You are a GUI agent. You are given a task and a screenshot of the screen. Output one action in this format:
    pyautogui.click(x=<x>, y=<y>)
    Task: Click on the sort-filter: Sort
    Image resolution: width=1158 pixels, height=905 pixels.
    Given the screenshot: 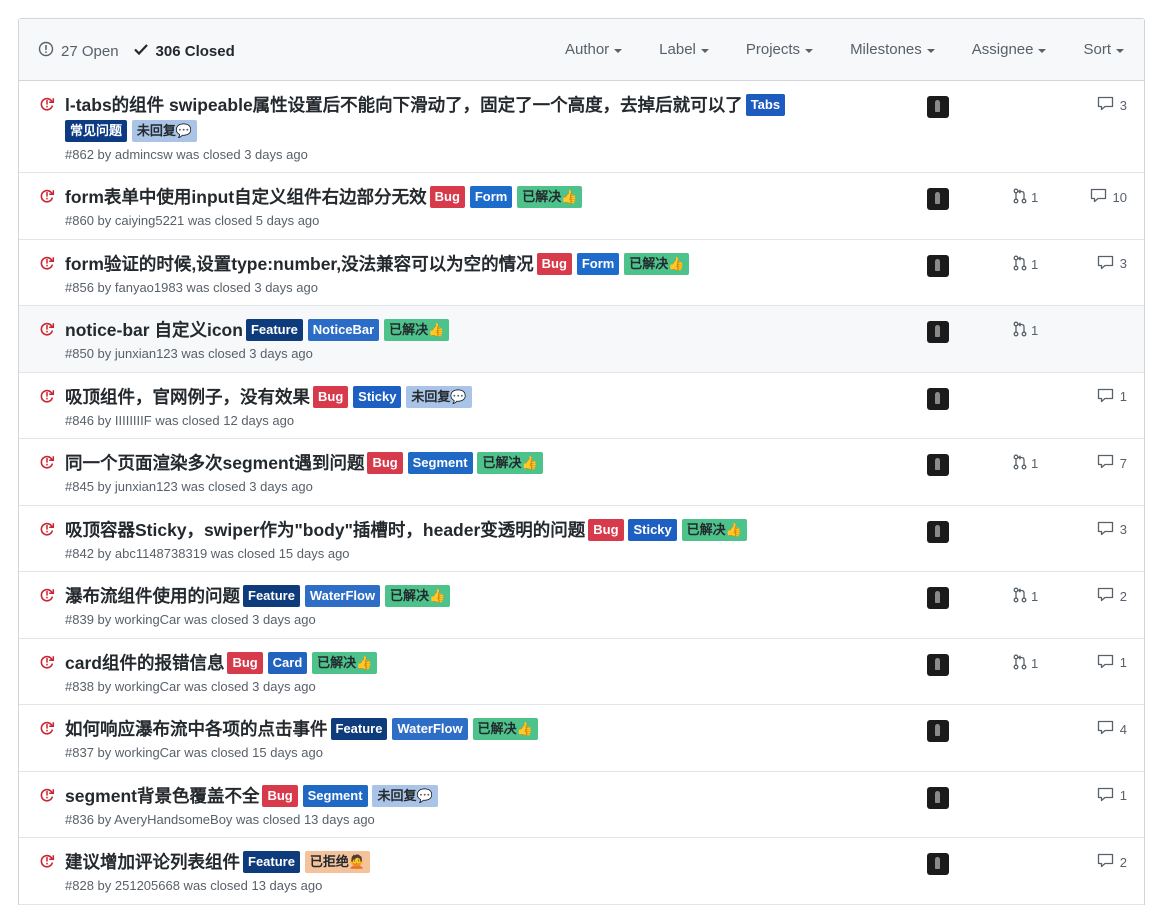 What is the action you would take?
    pyautogui.click(x=1103, y=49)
    